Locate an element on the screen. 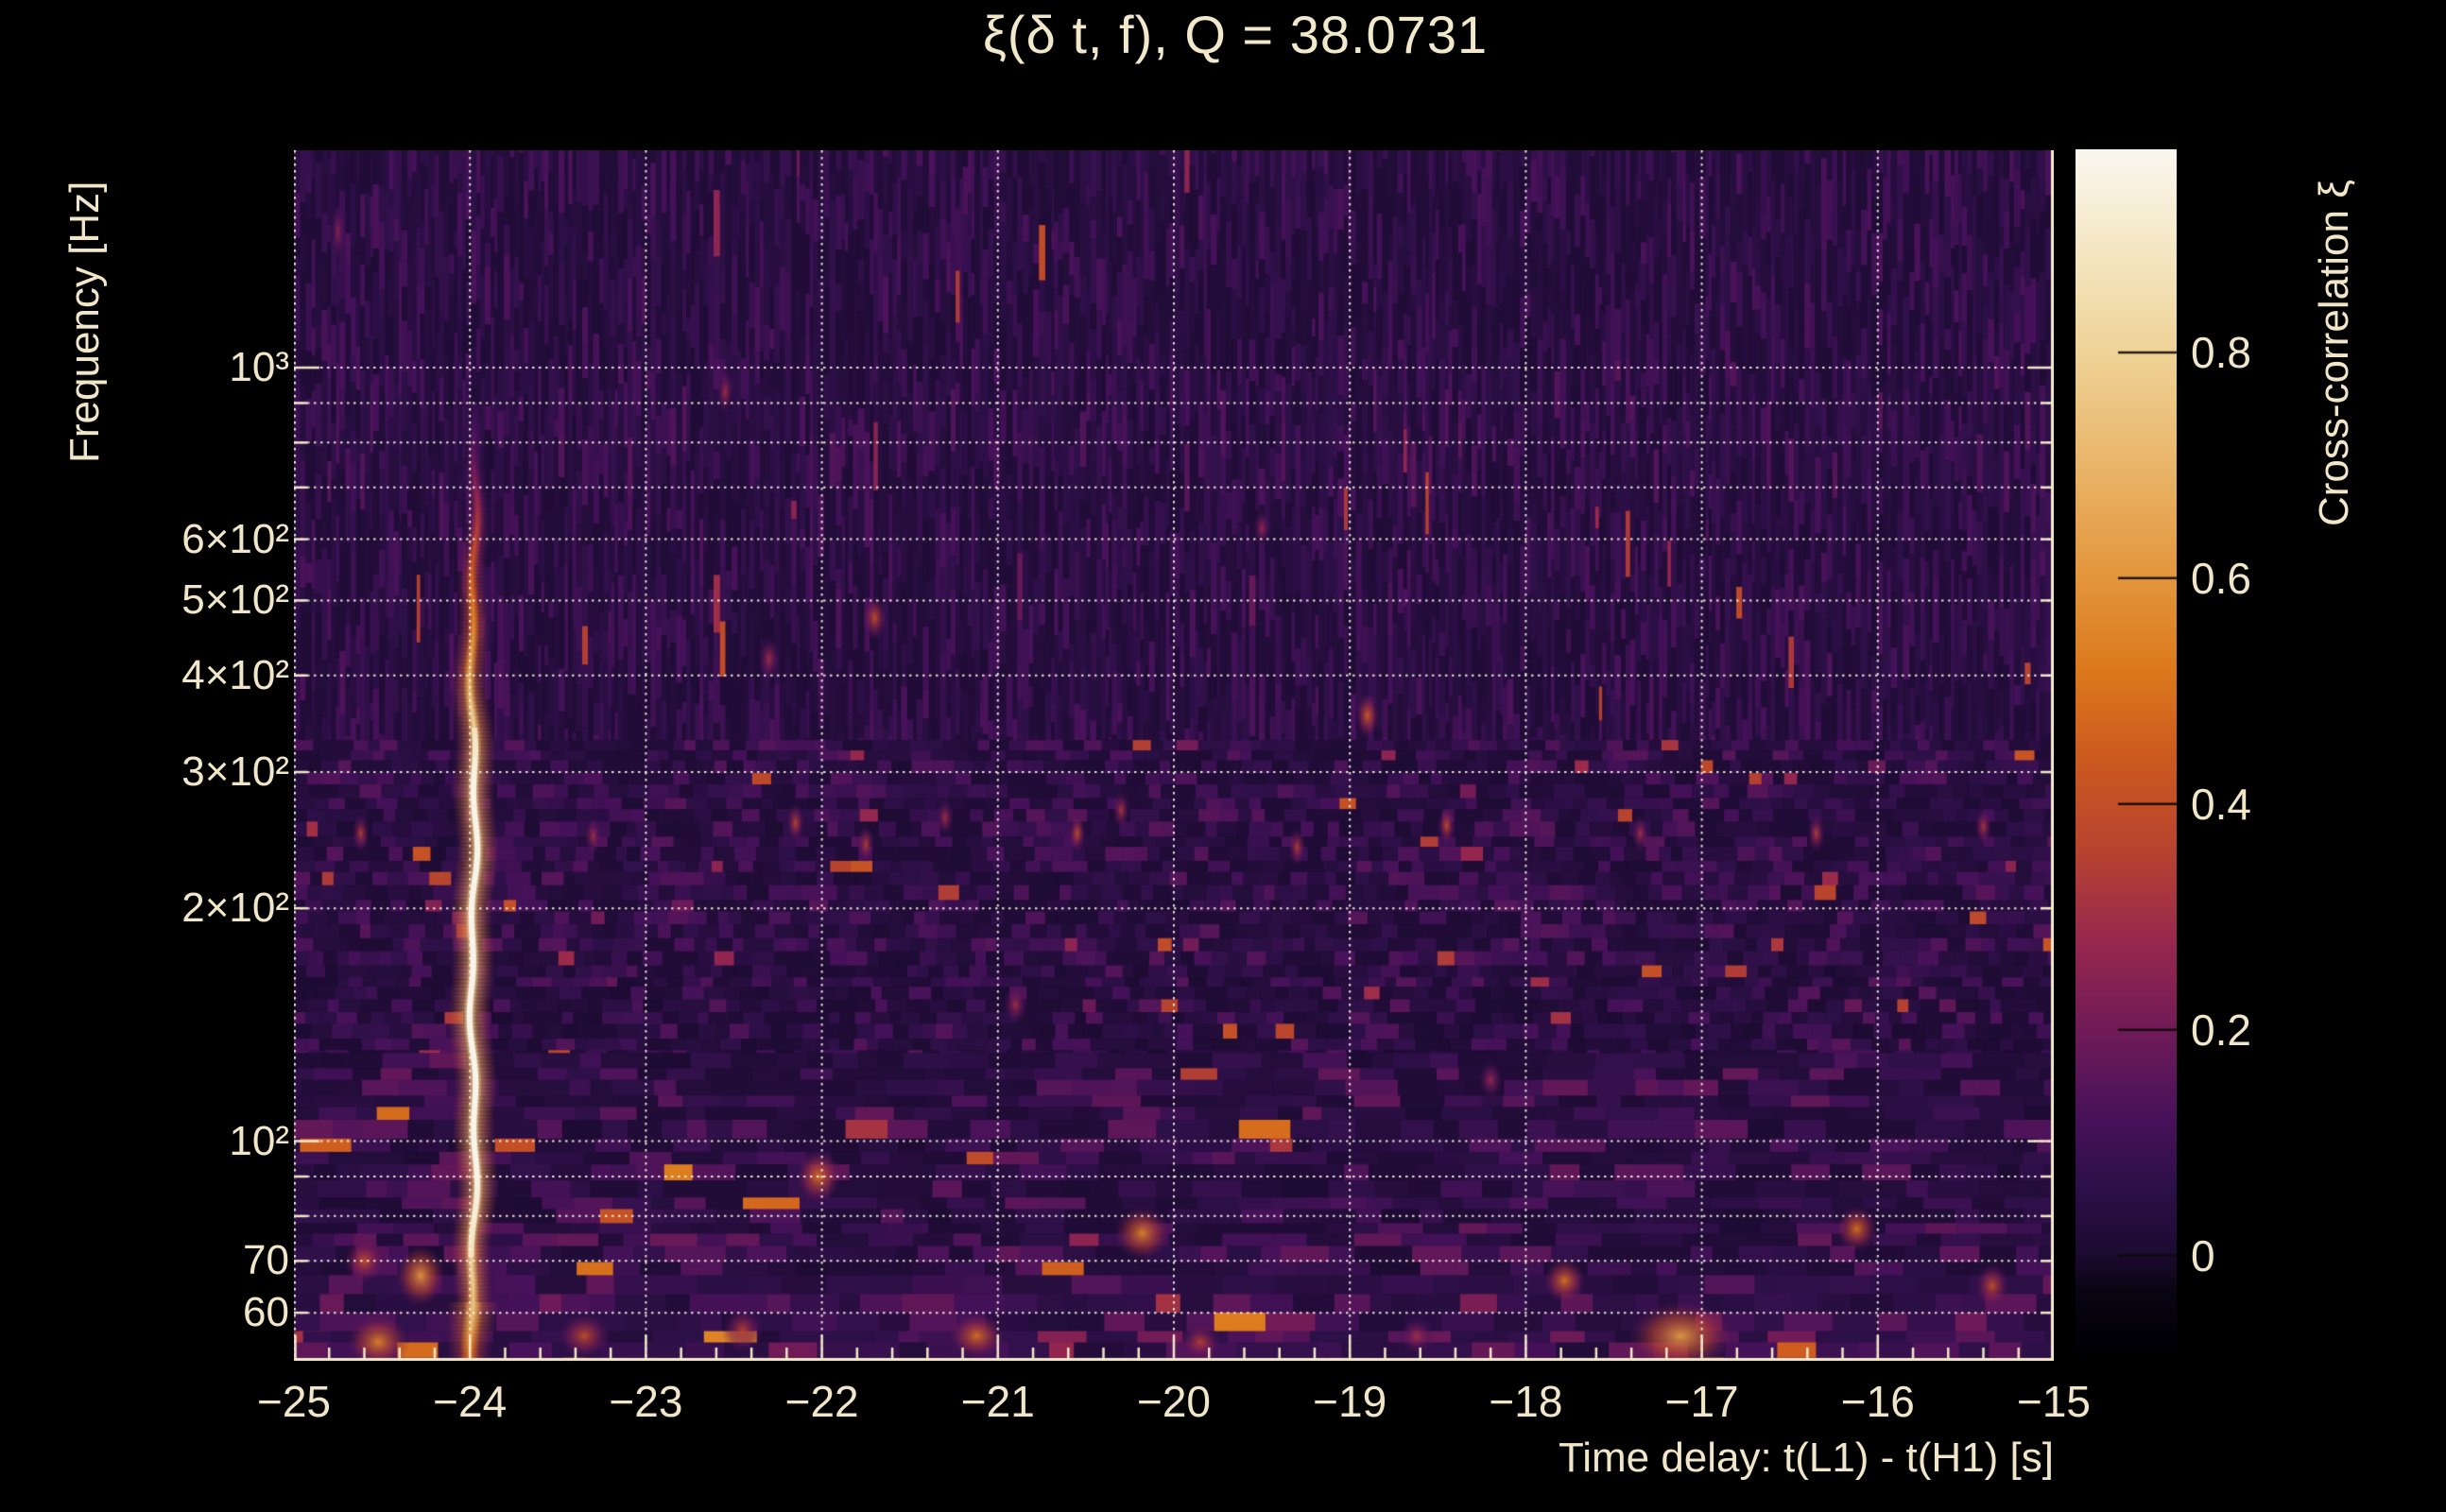  x-tick-label: −20 is located at coordinates (1174, 1401).